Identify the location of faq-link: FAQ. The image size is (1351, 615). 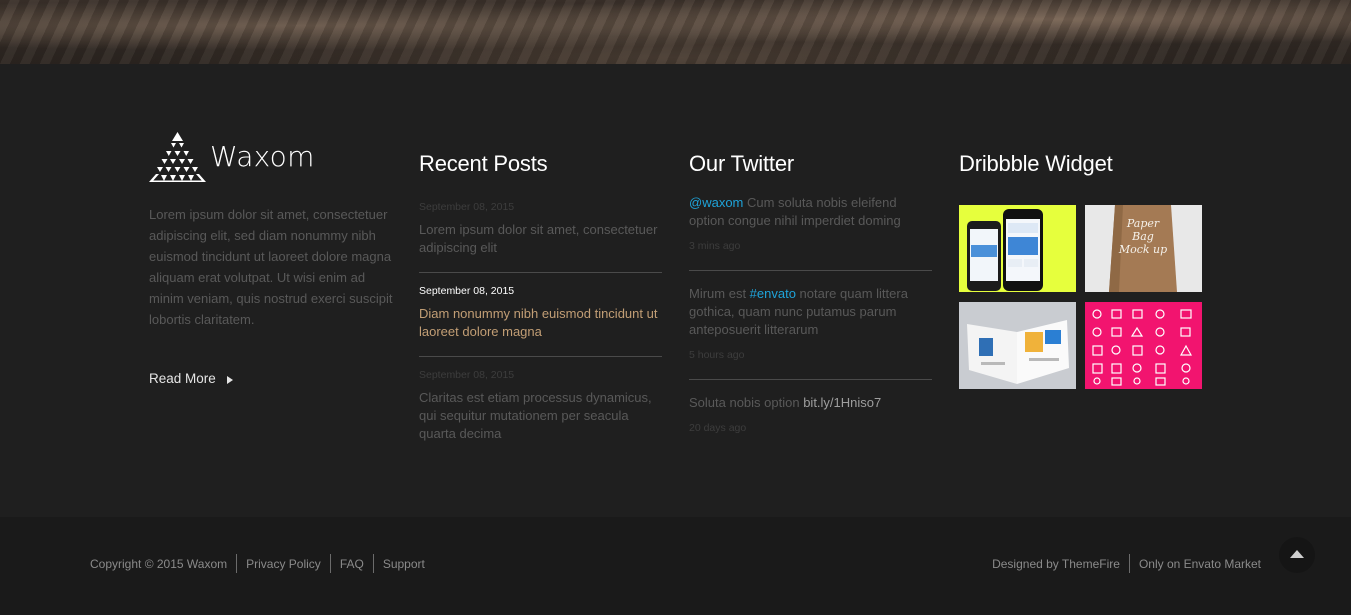
(352, 564).